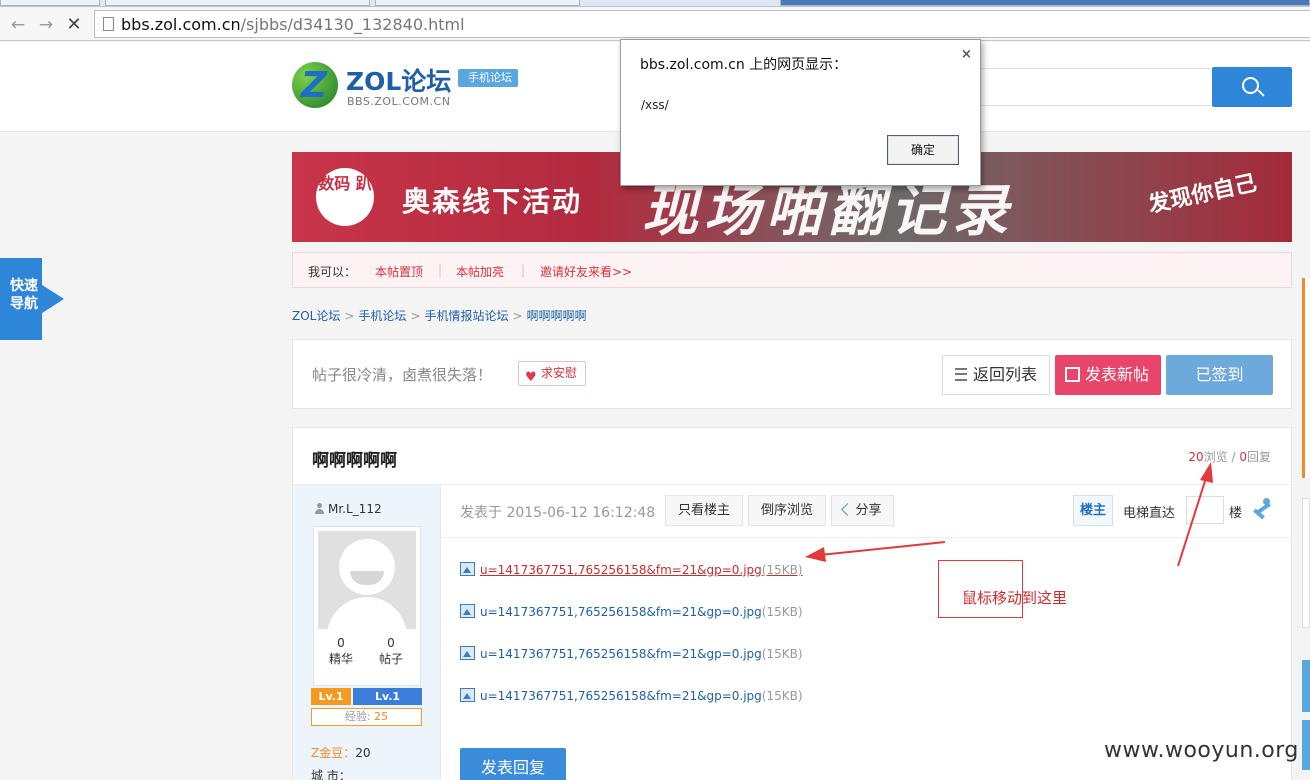 Image resolution: width=1310 pixels, height=780 pixels. What do you see at coordinates (1219, 375) in the screenshot?
I see `signed-in-button: 已签到` at bounding box center [1219, 375].